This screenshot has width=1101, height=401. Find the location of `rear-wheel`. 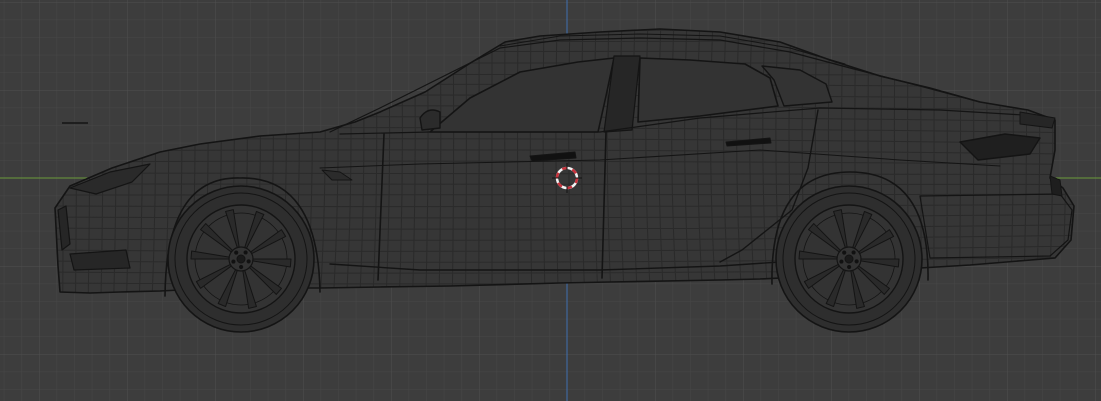

rear-wheel is located at coordinates (849, 259).